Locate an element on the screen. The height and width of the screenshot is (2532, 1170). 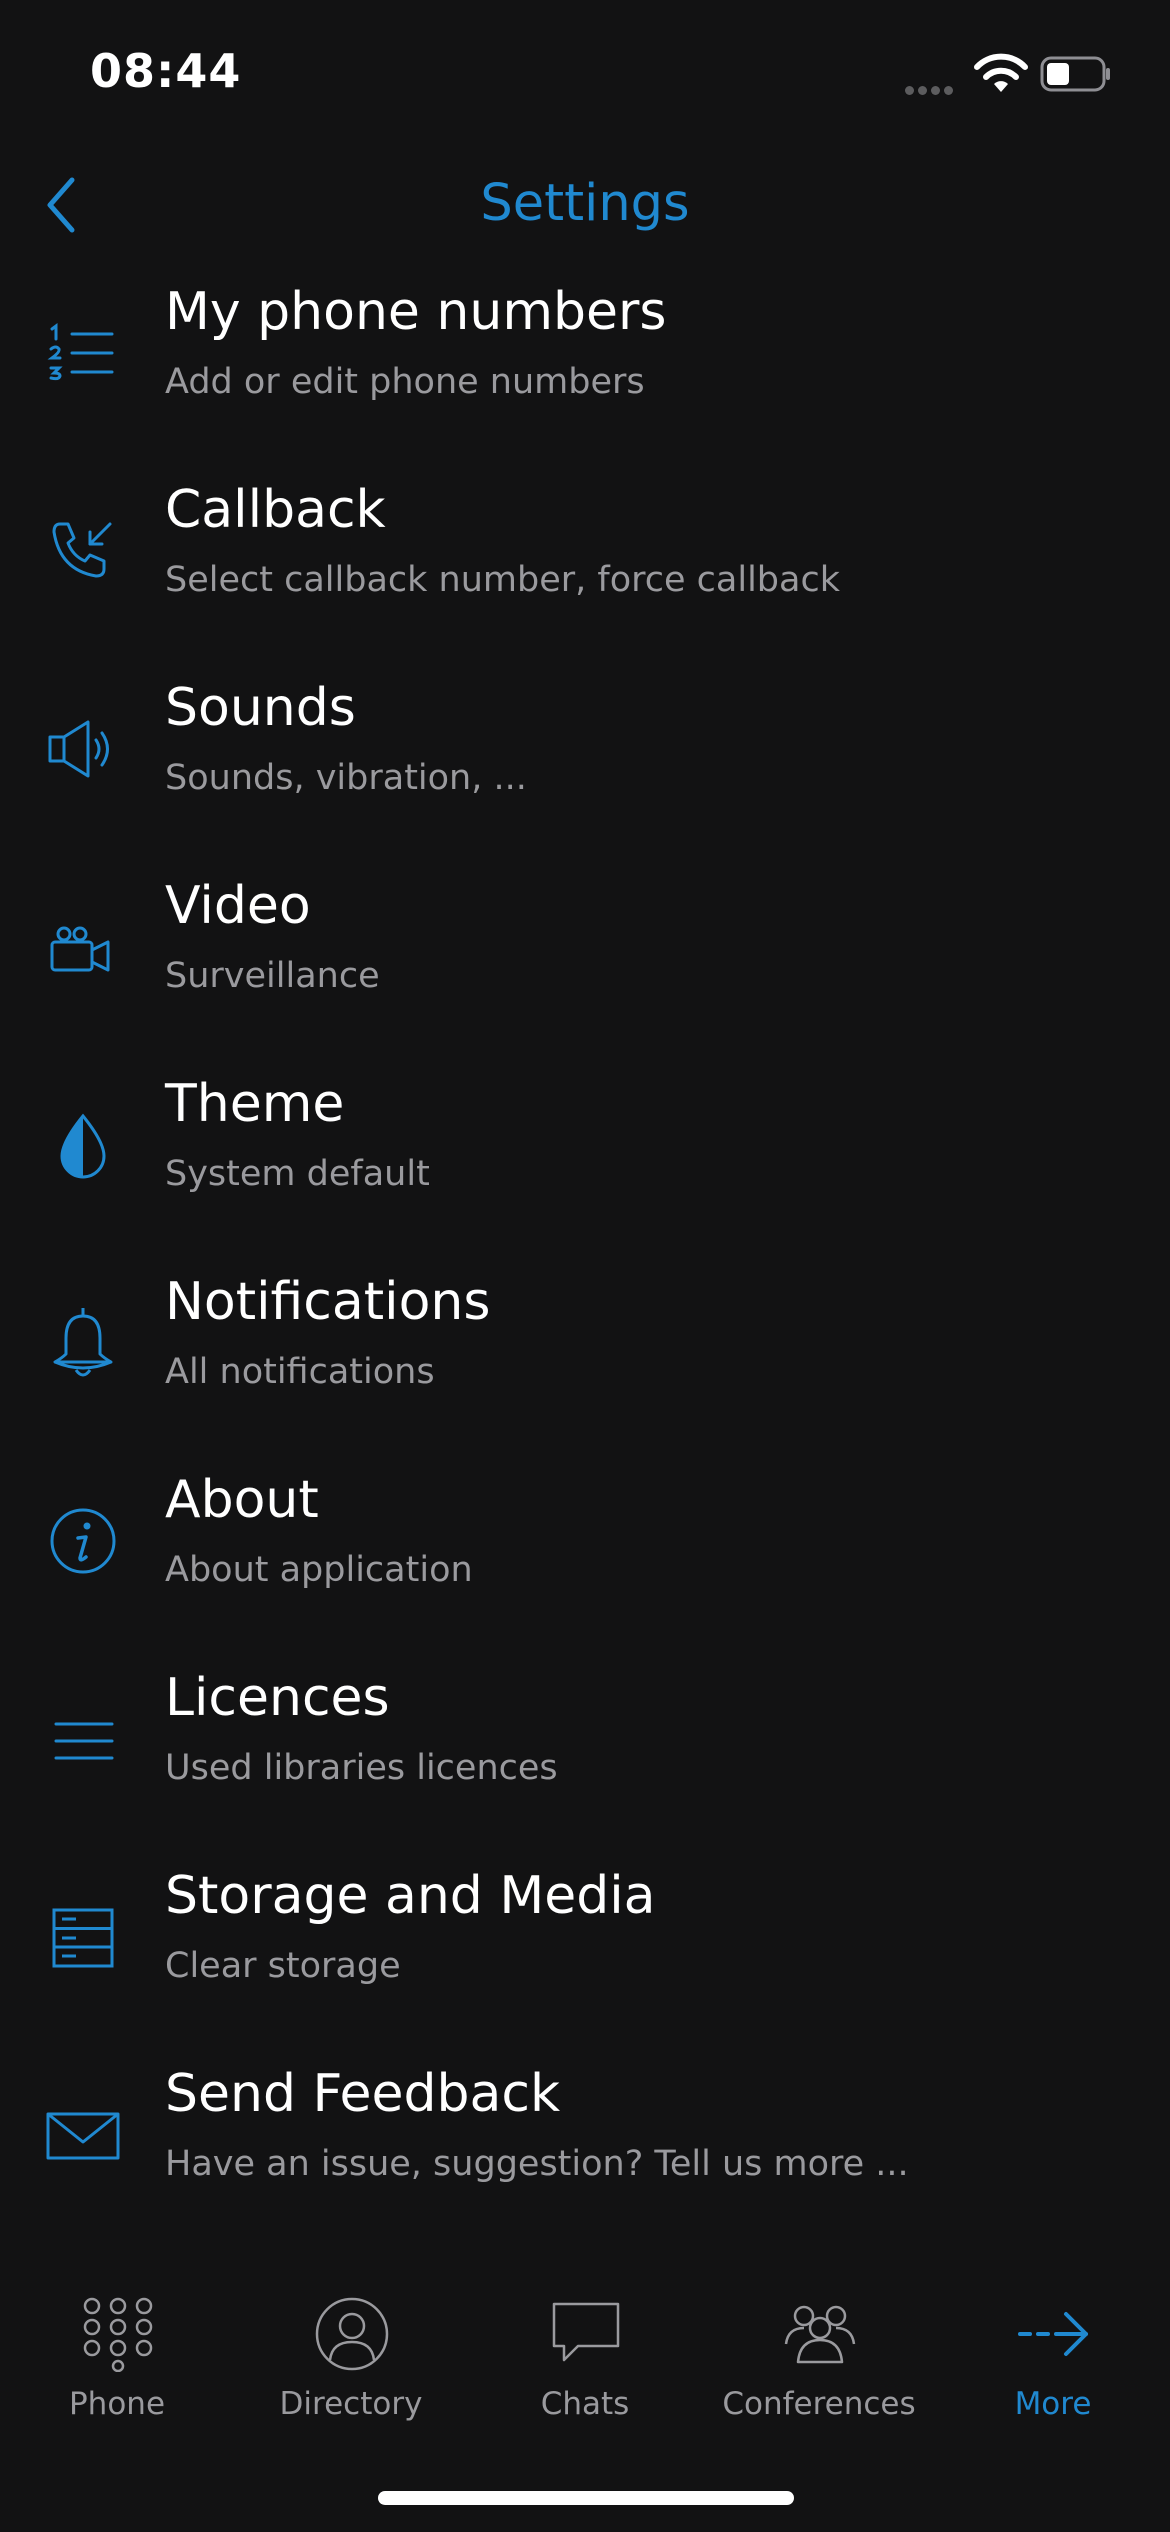
tab-chats: Chats is located at coordinates (585, 2350).